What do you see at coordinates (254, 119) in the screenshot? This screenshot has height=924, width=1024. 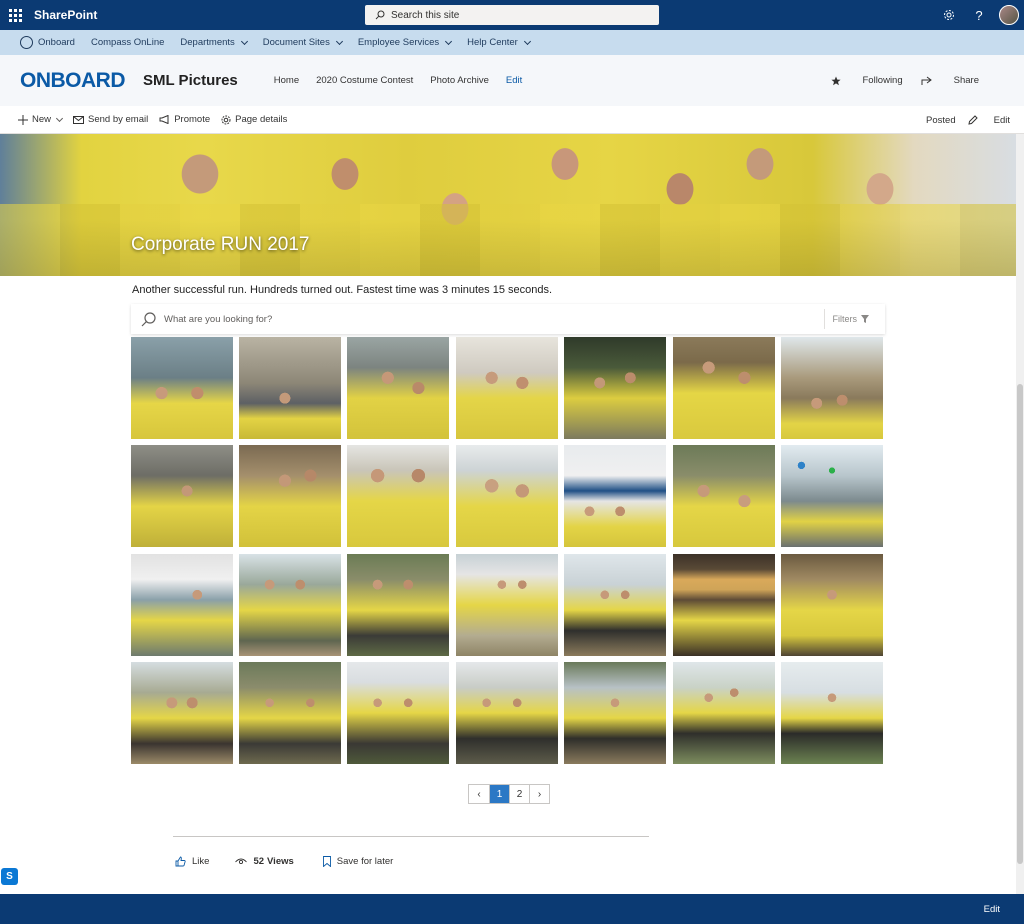 I see `page-details-button: Page details` at bounding box center [254, 119].